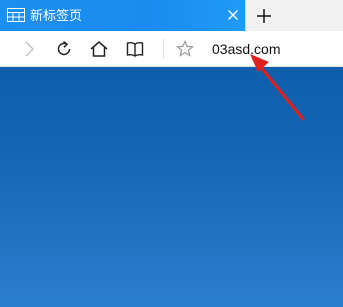  What do you see at coordinates (163, 49) in the screenshot?
I see `toolbar-separator` at bounding box center [163, 49].